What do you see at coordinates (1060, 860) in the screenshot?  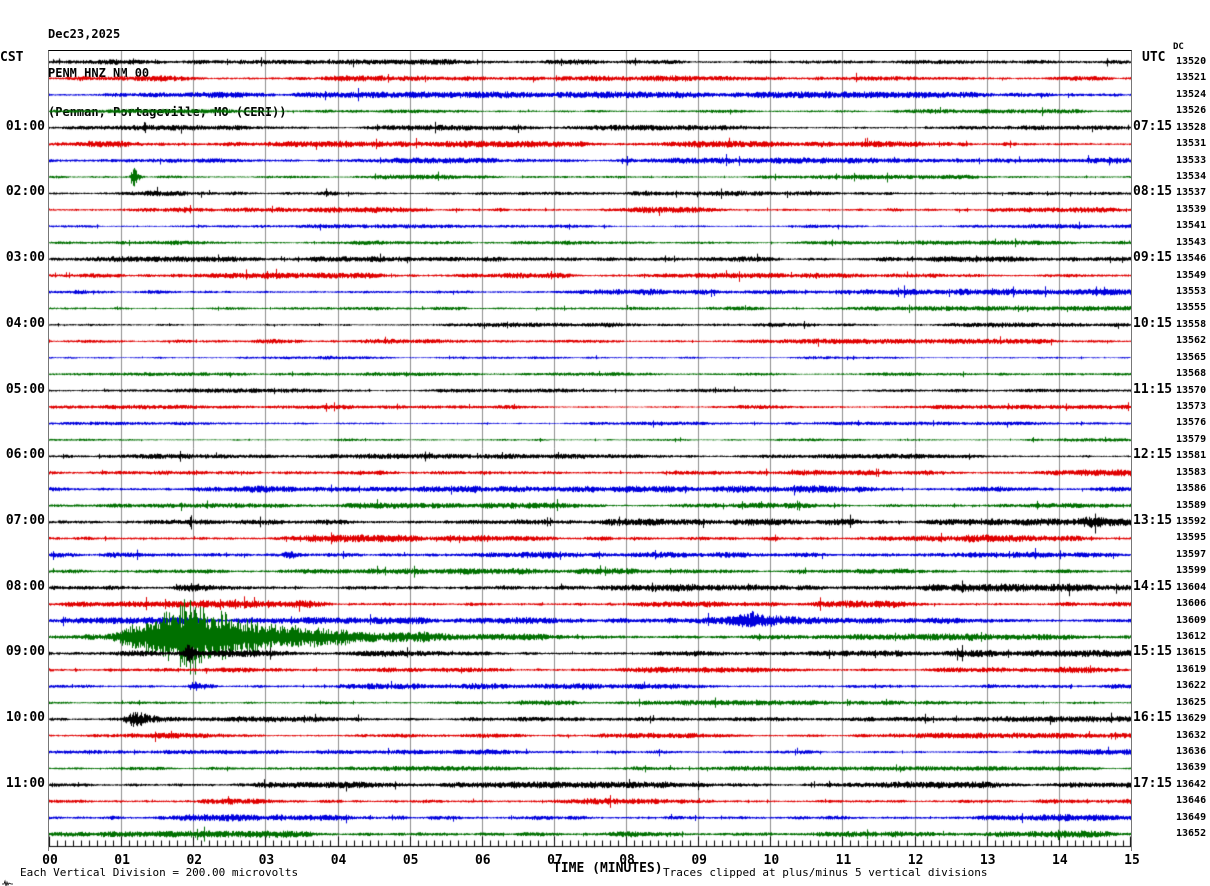 I see `minute-tick-label: 14` at bounding box center [1060, 860].